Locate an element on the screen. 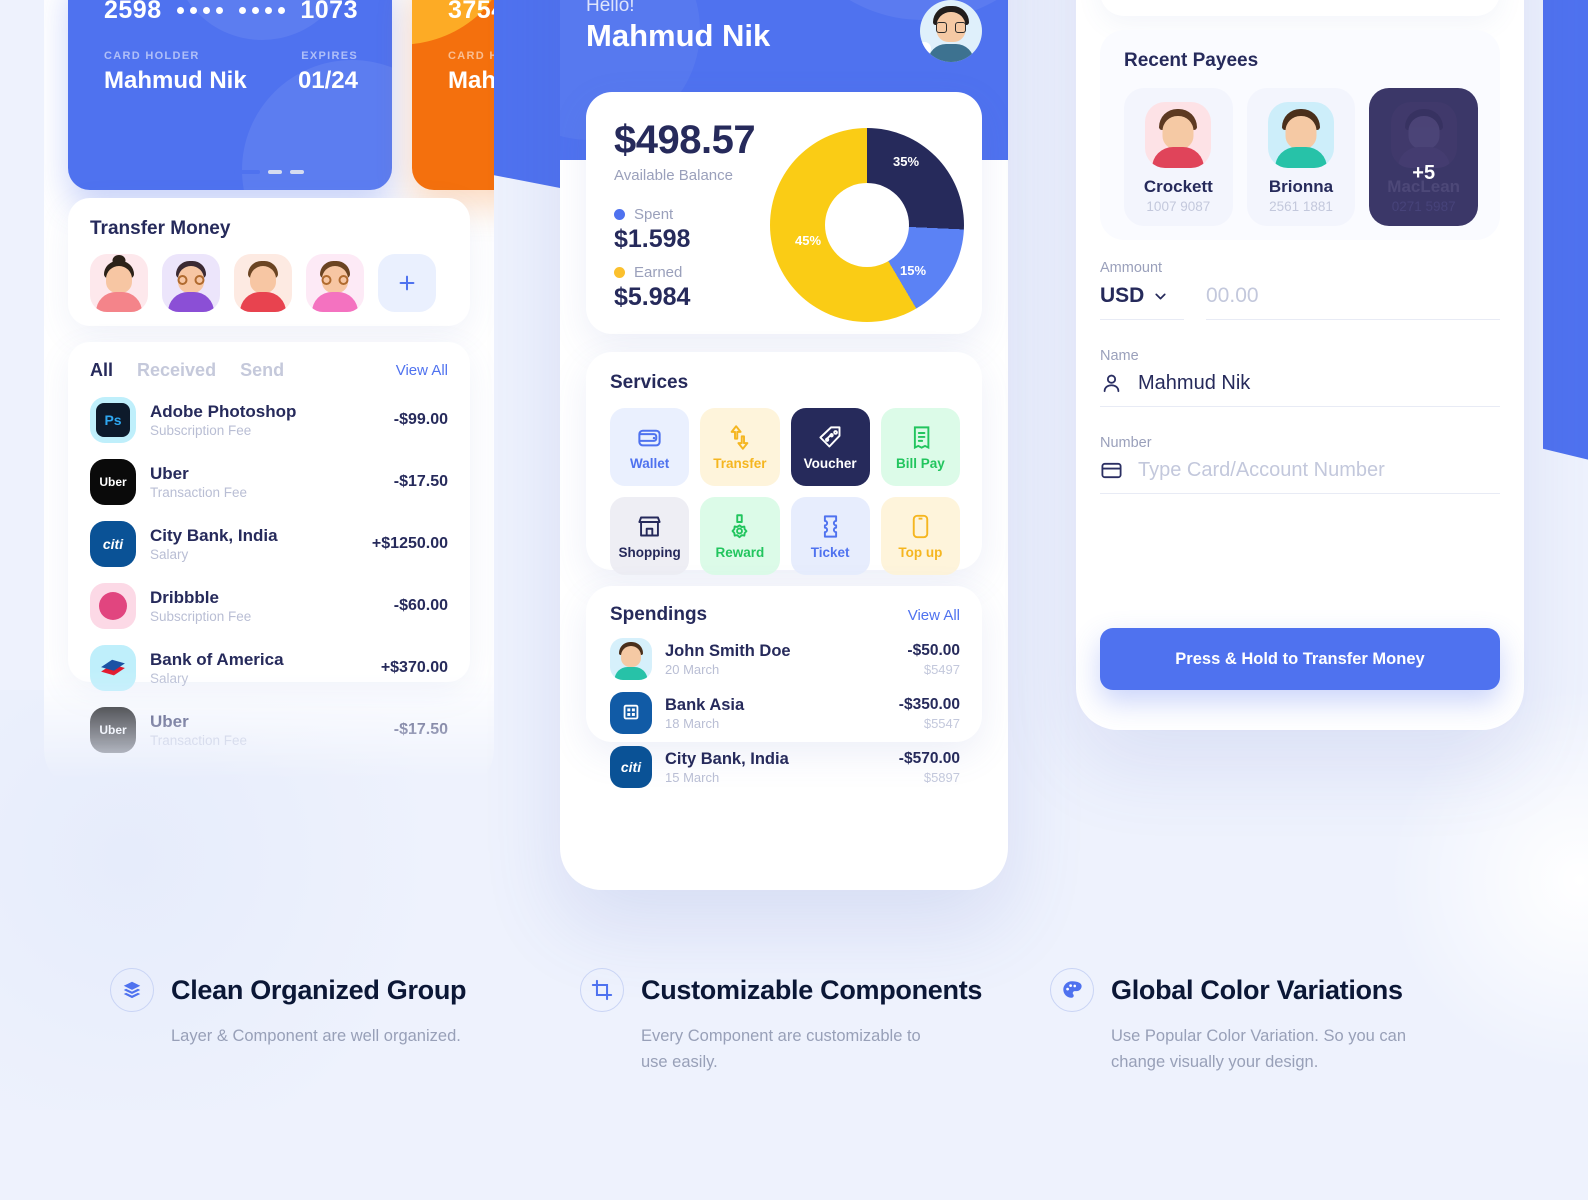 The height and width of the screenshot is (1200, 1588). press-hold-transfer-button: Press & Hold to Transfer Money is located at coordinates (1300, 659).